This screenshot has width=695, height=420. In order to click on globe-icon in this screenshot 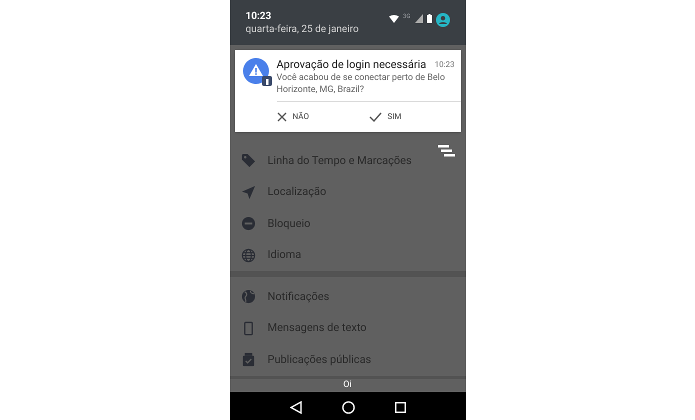, I will do `click(248, 255)`.